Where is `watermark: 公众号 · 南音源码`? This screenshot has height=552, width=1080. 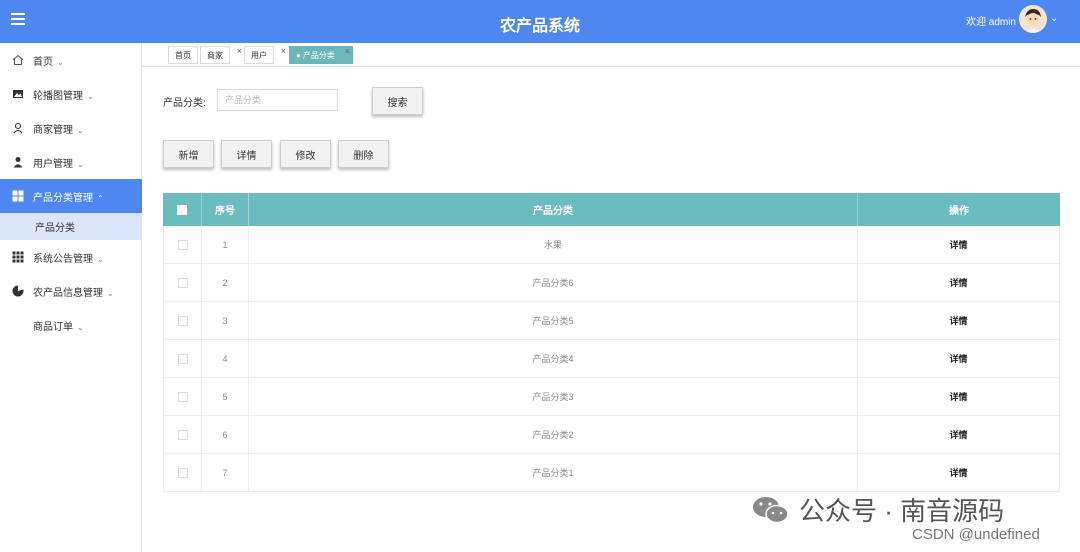 watermark: 公众号 · 南音源码 is located at coordinates (901, 509).